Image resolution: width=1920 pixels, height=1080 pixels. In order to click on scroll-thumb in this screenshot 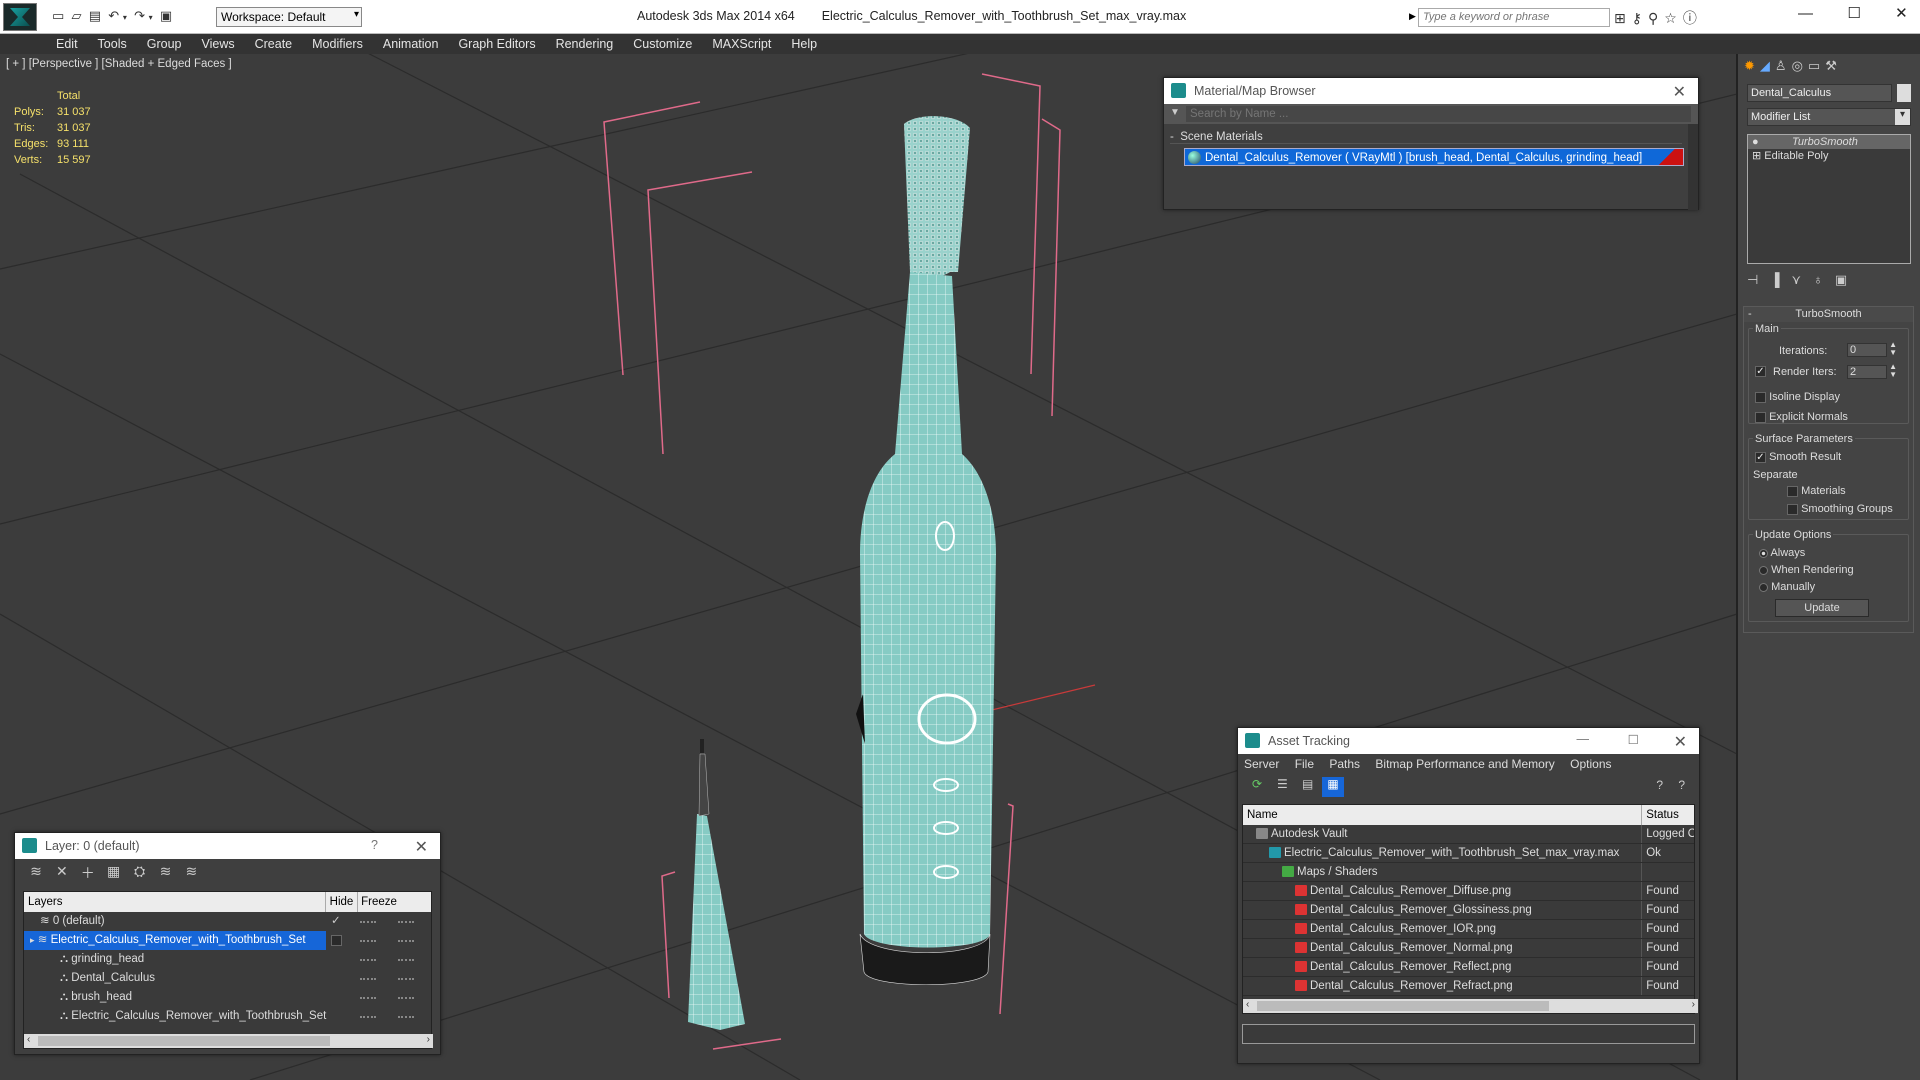, I will do `click(1403, 1006)`.